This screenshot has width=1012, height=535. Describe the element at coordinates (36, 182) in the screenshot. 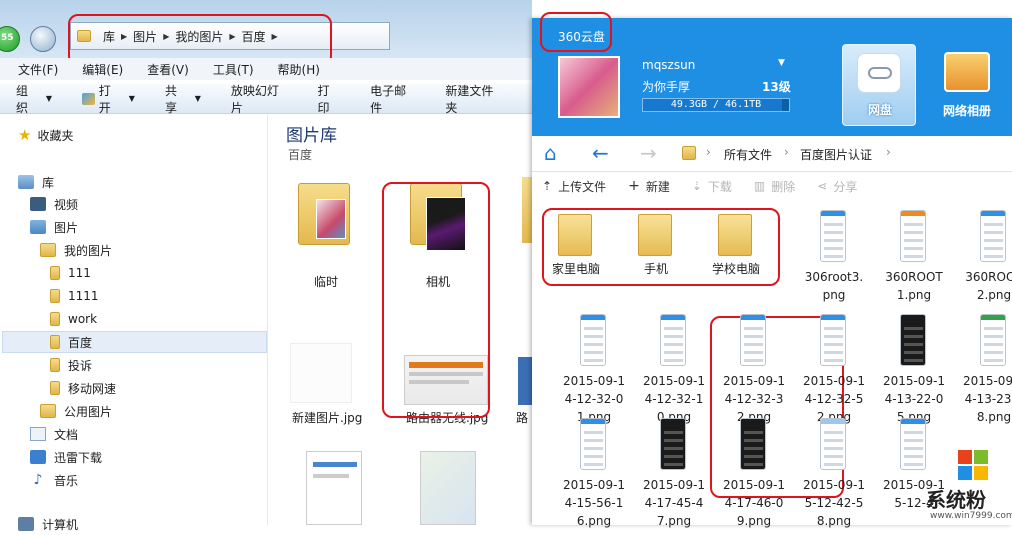

I see `nav-library: 库` at that location.